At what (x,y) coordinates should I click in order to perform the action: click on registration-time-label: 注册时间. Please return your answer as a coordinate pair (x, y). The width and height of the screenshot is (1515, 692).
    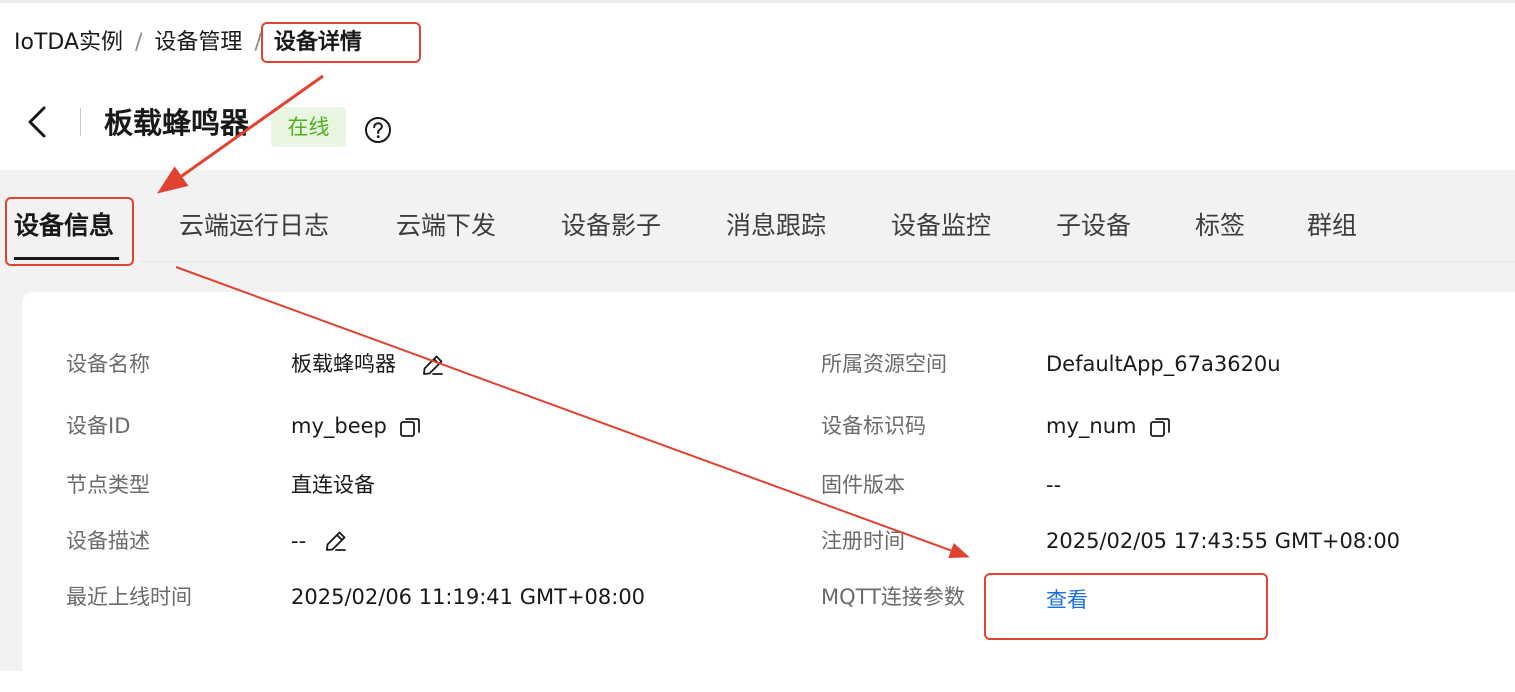
    Looking at the image, I should click on (863, 541).